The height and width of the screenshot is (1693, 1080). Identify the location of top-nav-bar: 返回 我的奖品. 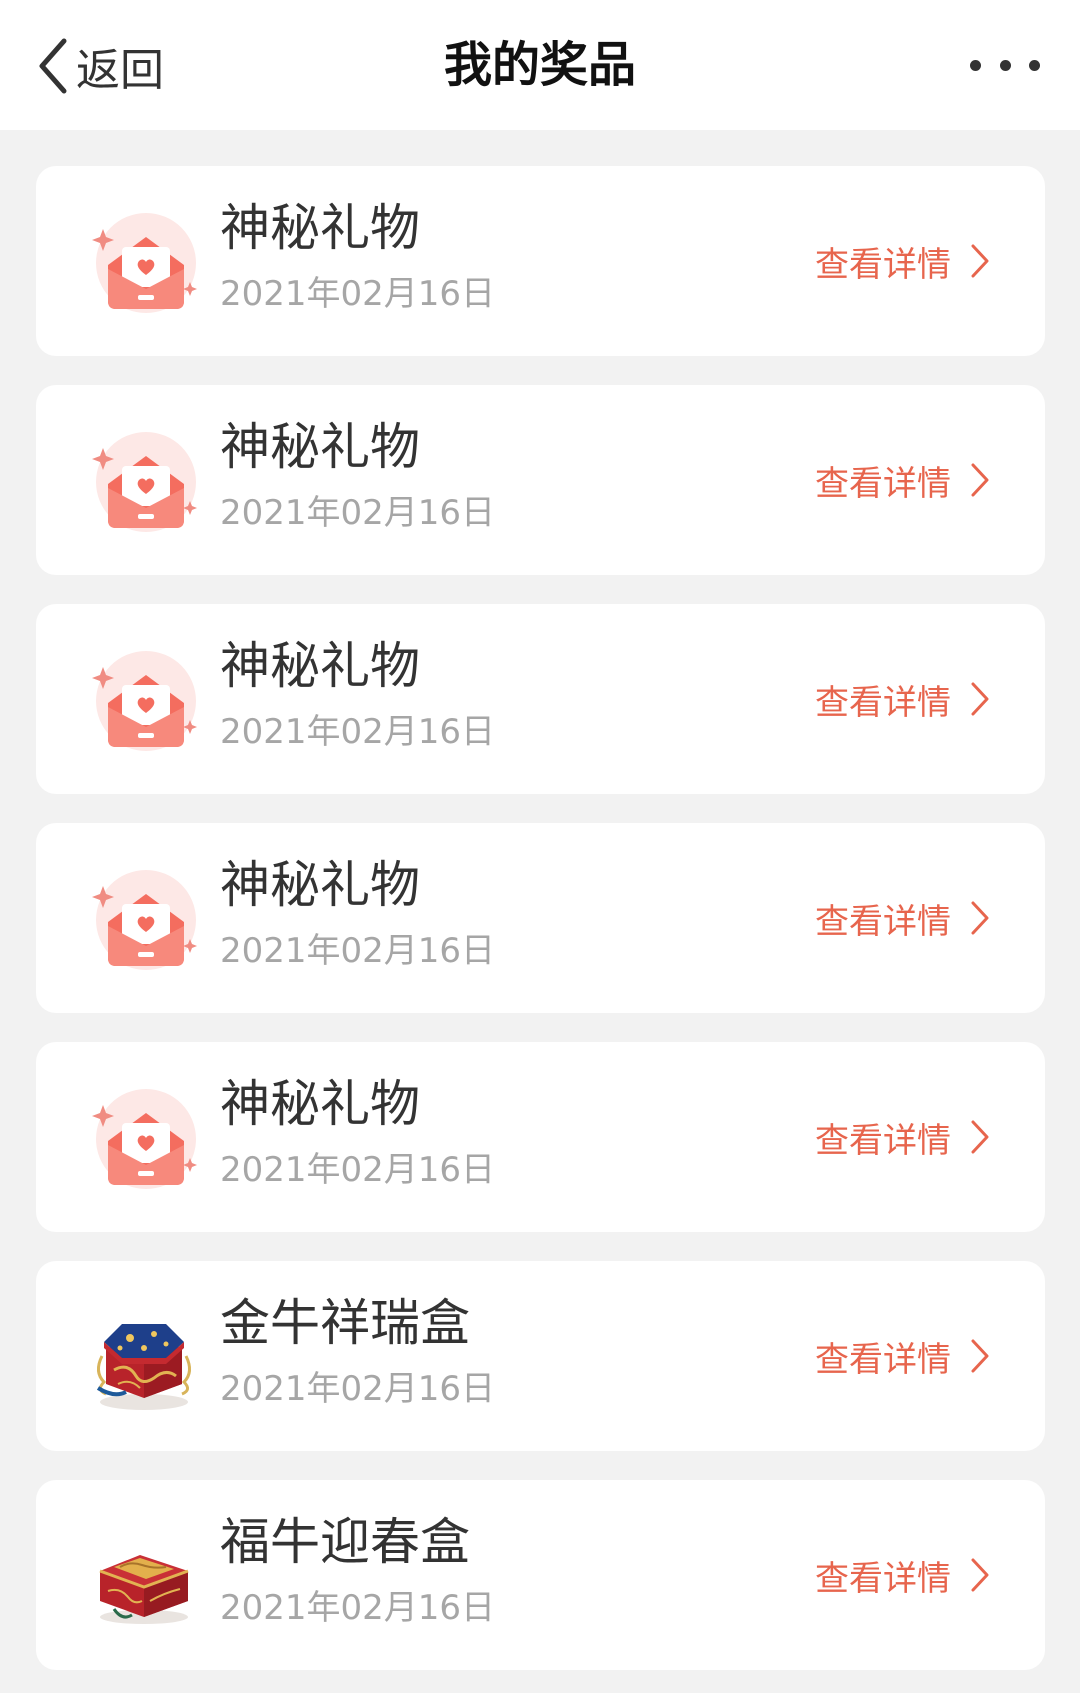
(540, 65).